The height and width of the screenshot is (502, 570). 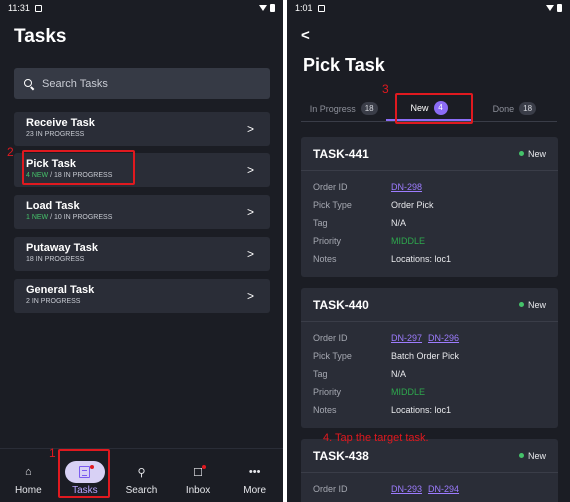 What do you see at coordinates (385, 89) in the screenshot?
I see `annotation-label-3: 3` at bounding box center [385, 89].